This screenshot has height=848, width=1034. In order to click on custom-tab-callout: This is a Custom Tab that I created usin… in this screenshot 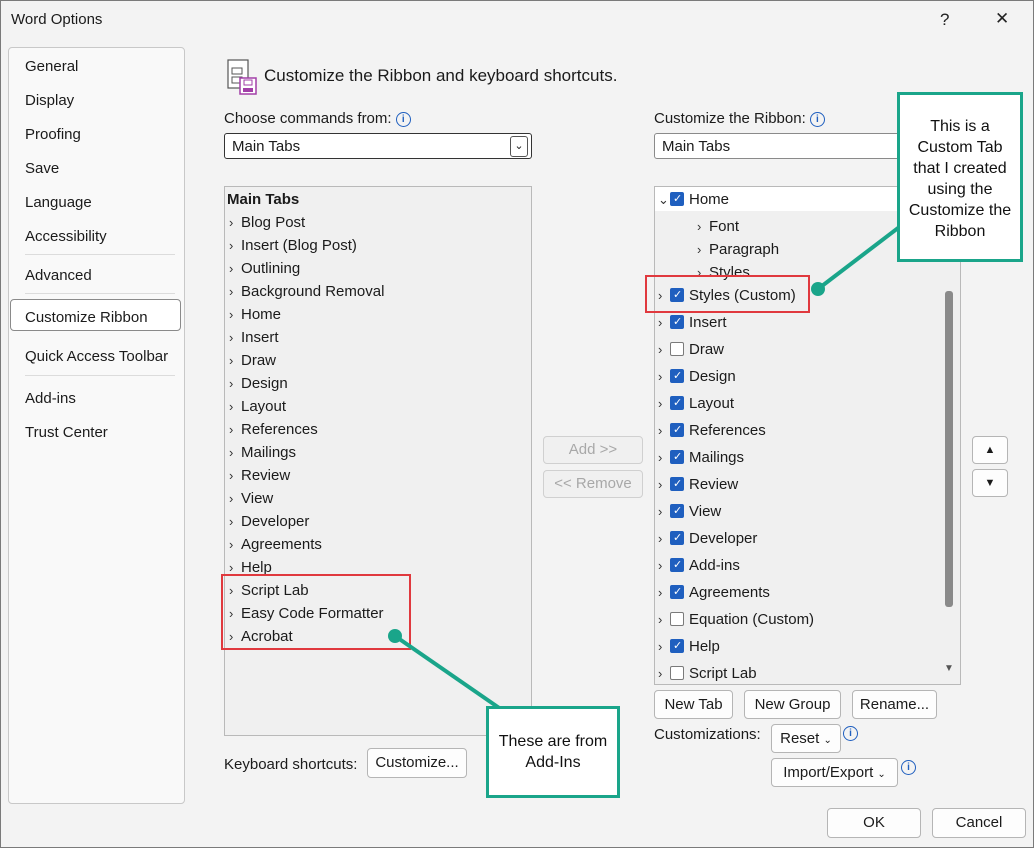, I will do `click(960, 177)`.